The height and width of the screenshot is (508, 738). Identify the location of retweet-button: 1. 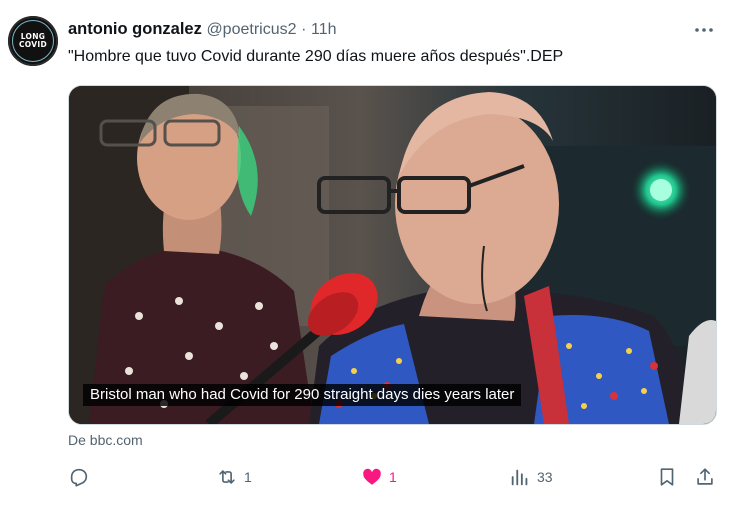
(234, 477).